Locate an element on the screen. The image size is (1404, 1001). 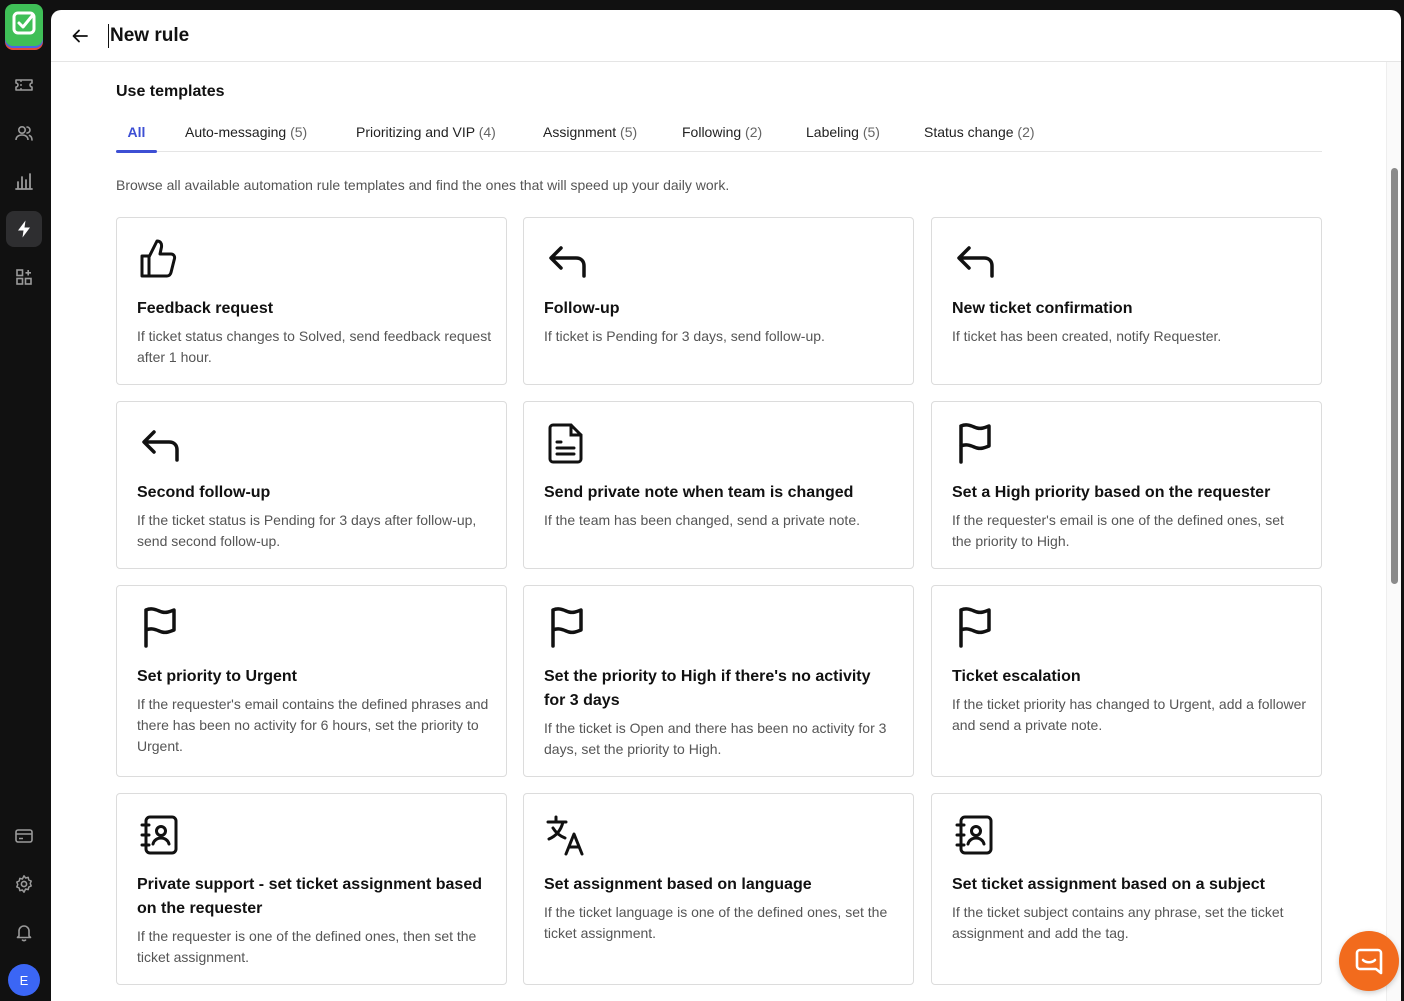
tab-count: (4) is located at coordinates (487, 132).